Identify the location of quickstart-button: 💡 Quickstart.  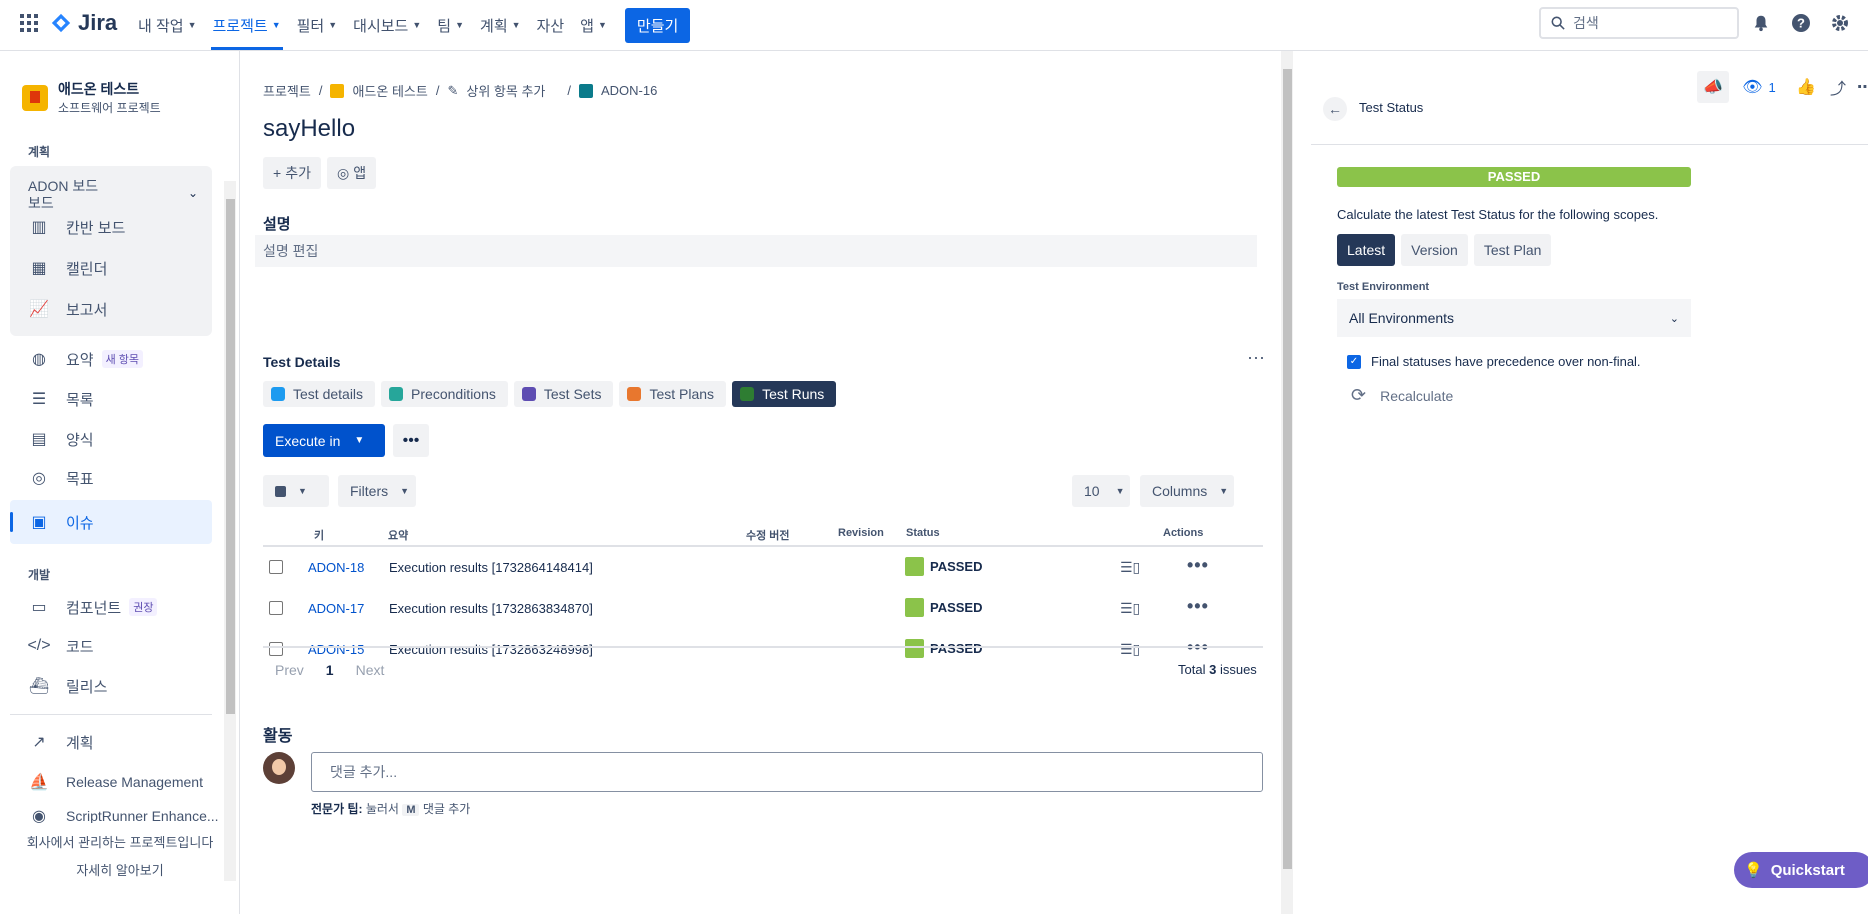
(1801, 870).